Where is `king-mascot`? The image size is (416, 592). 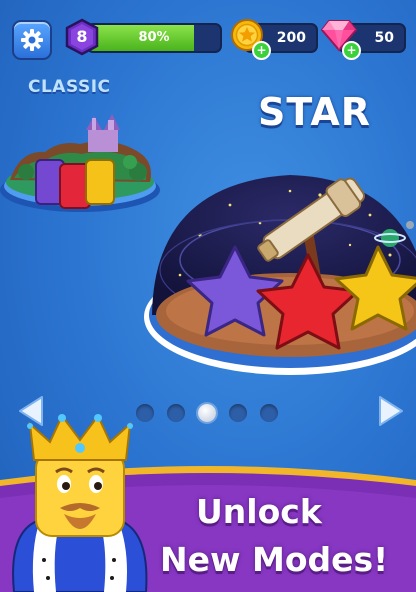
king-mascot is located at coordinates (80, 503).